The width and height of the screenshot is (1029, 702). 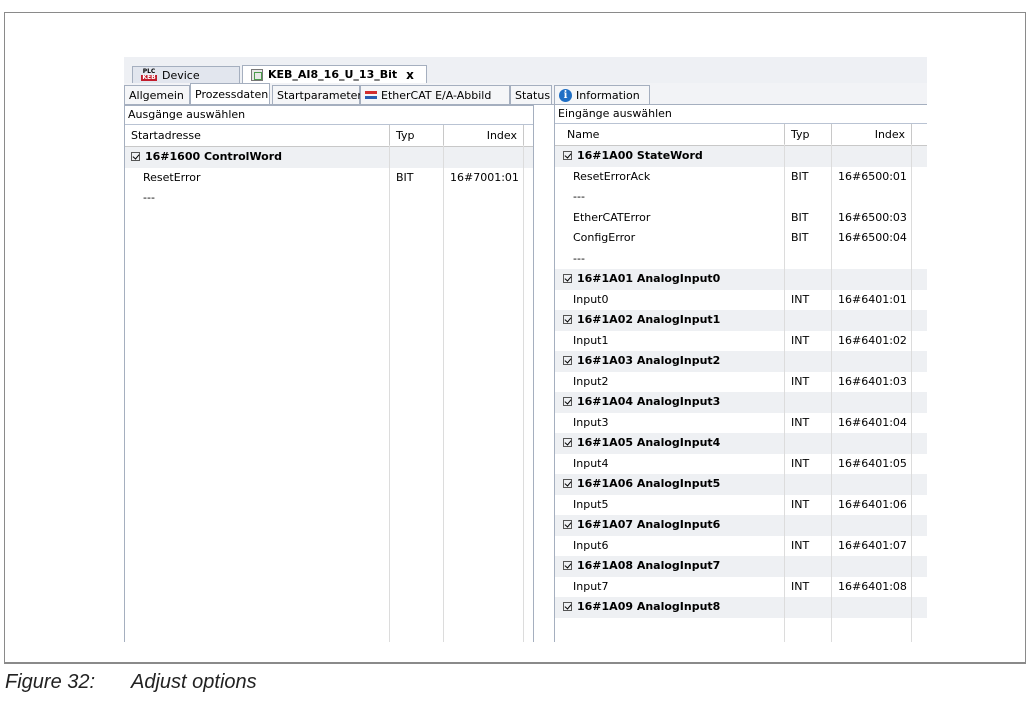 What do you see at coordinates (670, 134) in the screenshot?
I see `col-name: Name` at bounding box center [670, 134].